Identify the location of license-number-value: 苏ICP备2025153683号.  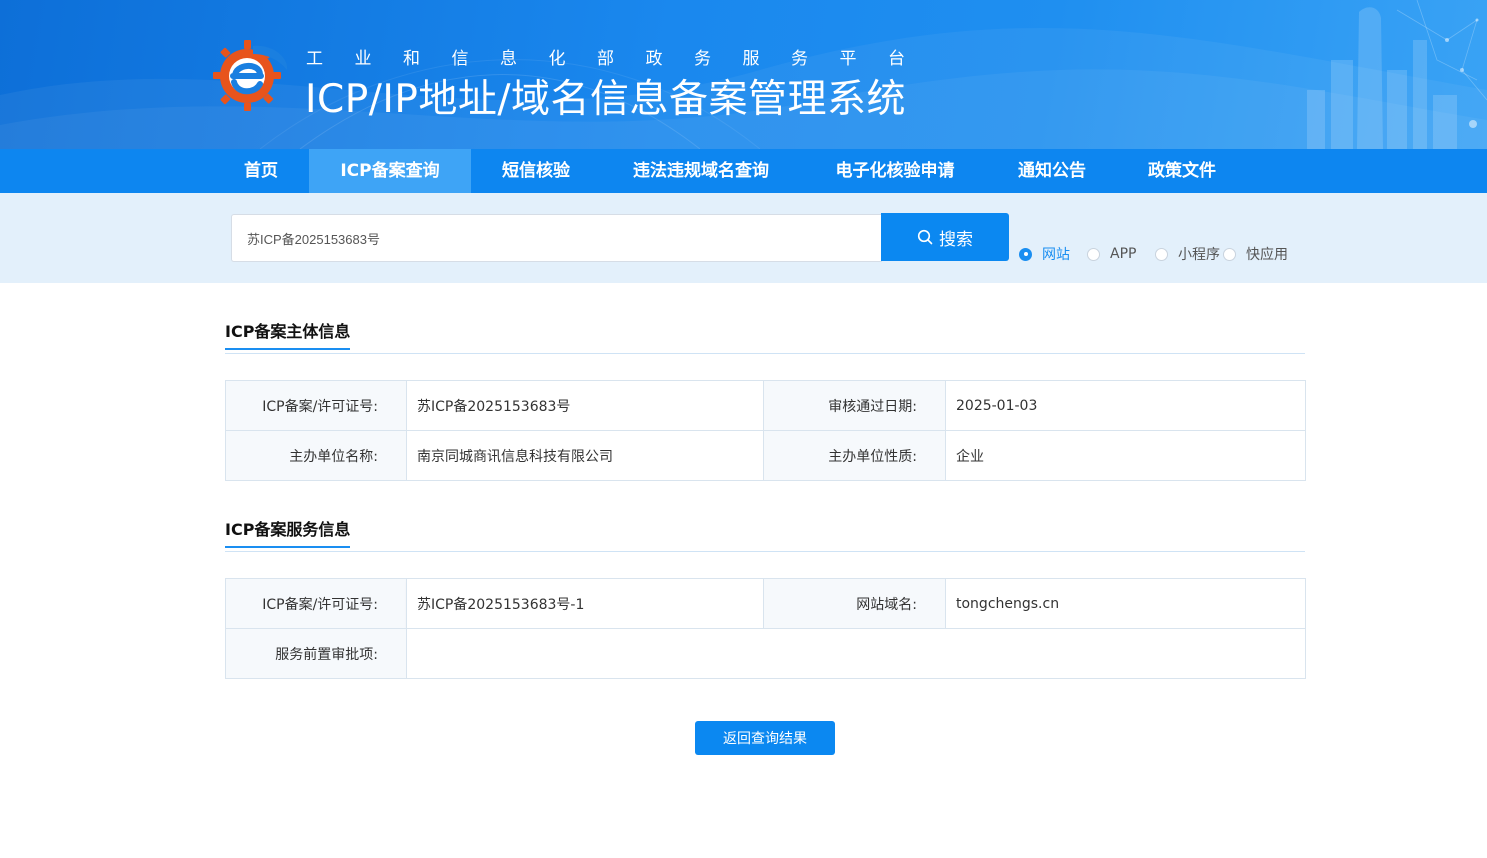
(585, 405).